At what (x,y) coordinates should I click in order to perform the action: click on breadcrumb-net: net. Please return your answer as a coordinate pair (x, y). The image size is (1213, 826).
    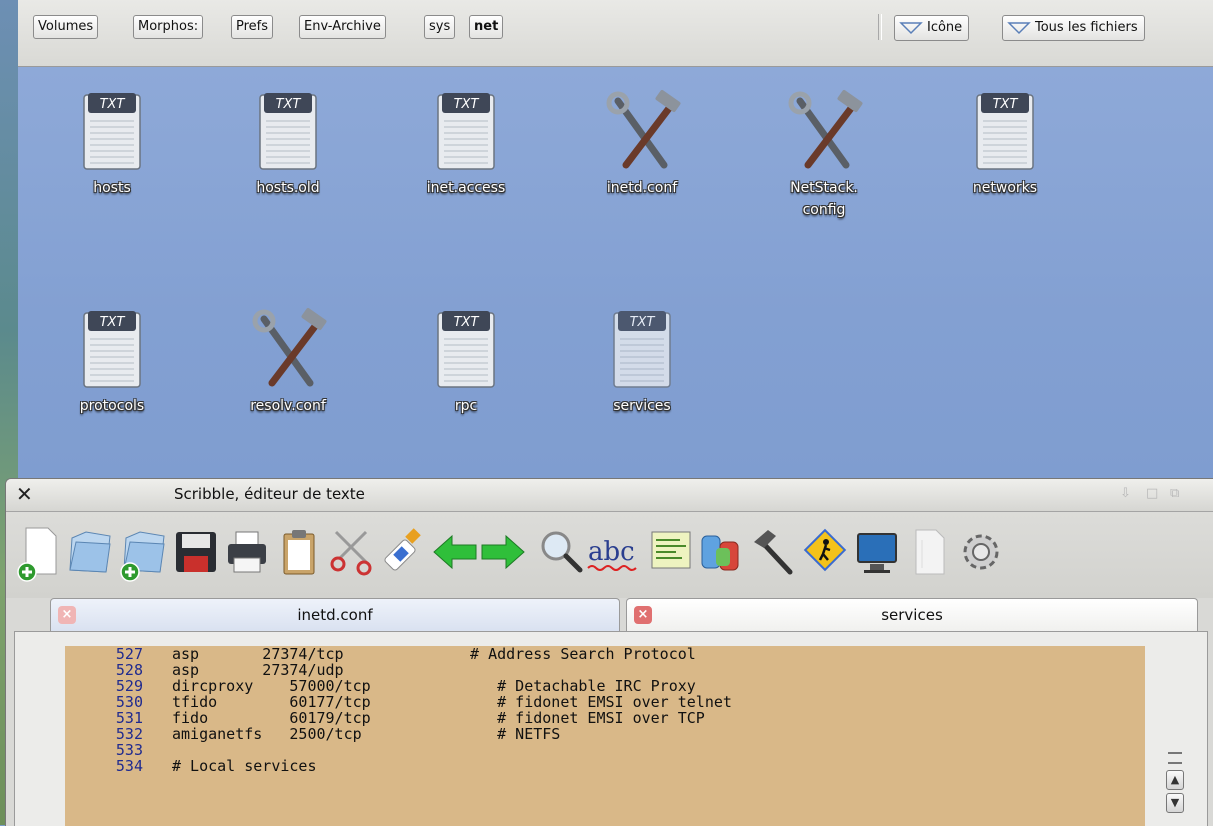
    Looking at the image, I should click on (486, 27).